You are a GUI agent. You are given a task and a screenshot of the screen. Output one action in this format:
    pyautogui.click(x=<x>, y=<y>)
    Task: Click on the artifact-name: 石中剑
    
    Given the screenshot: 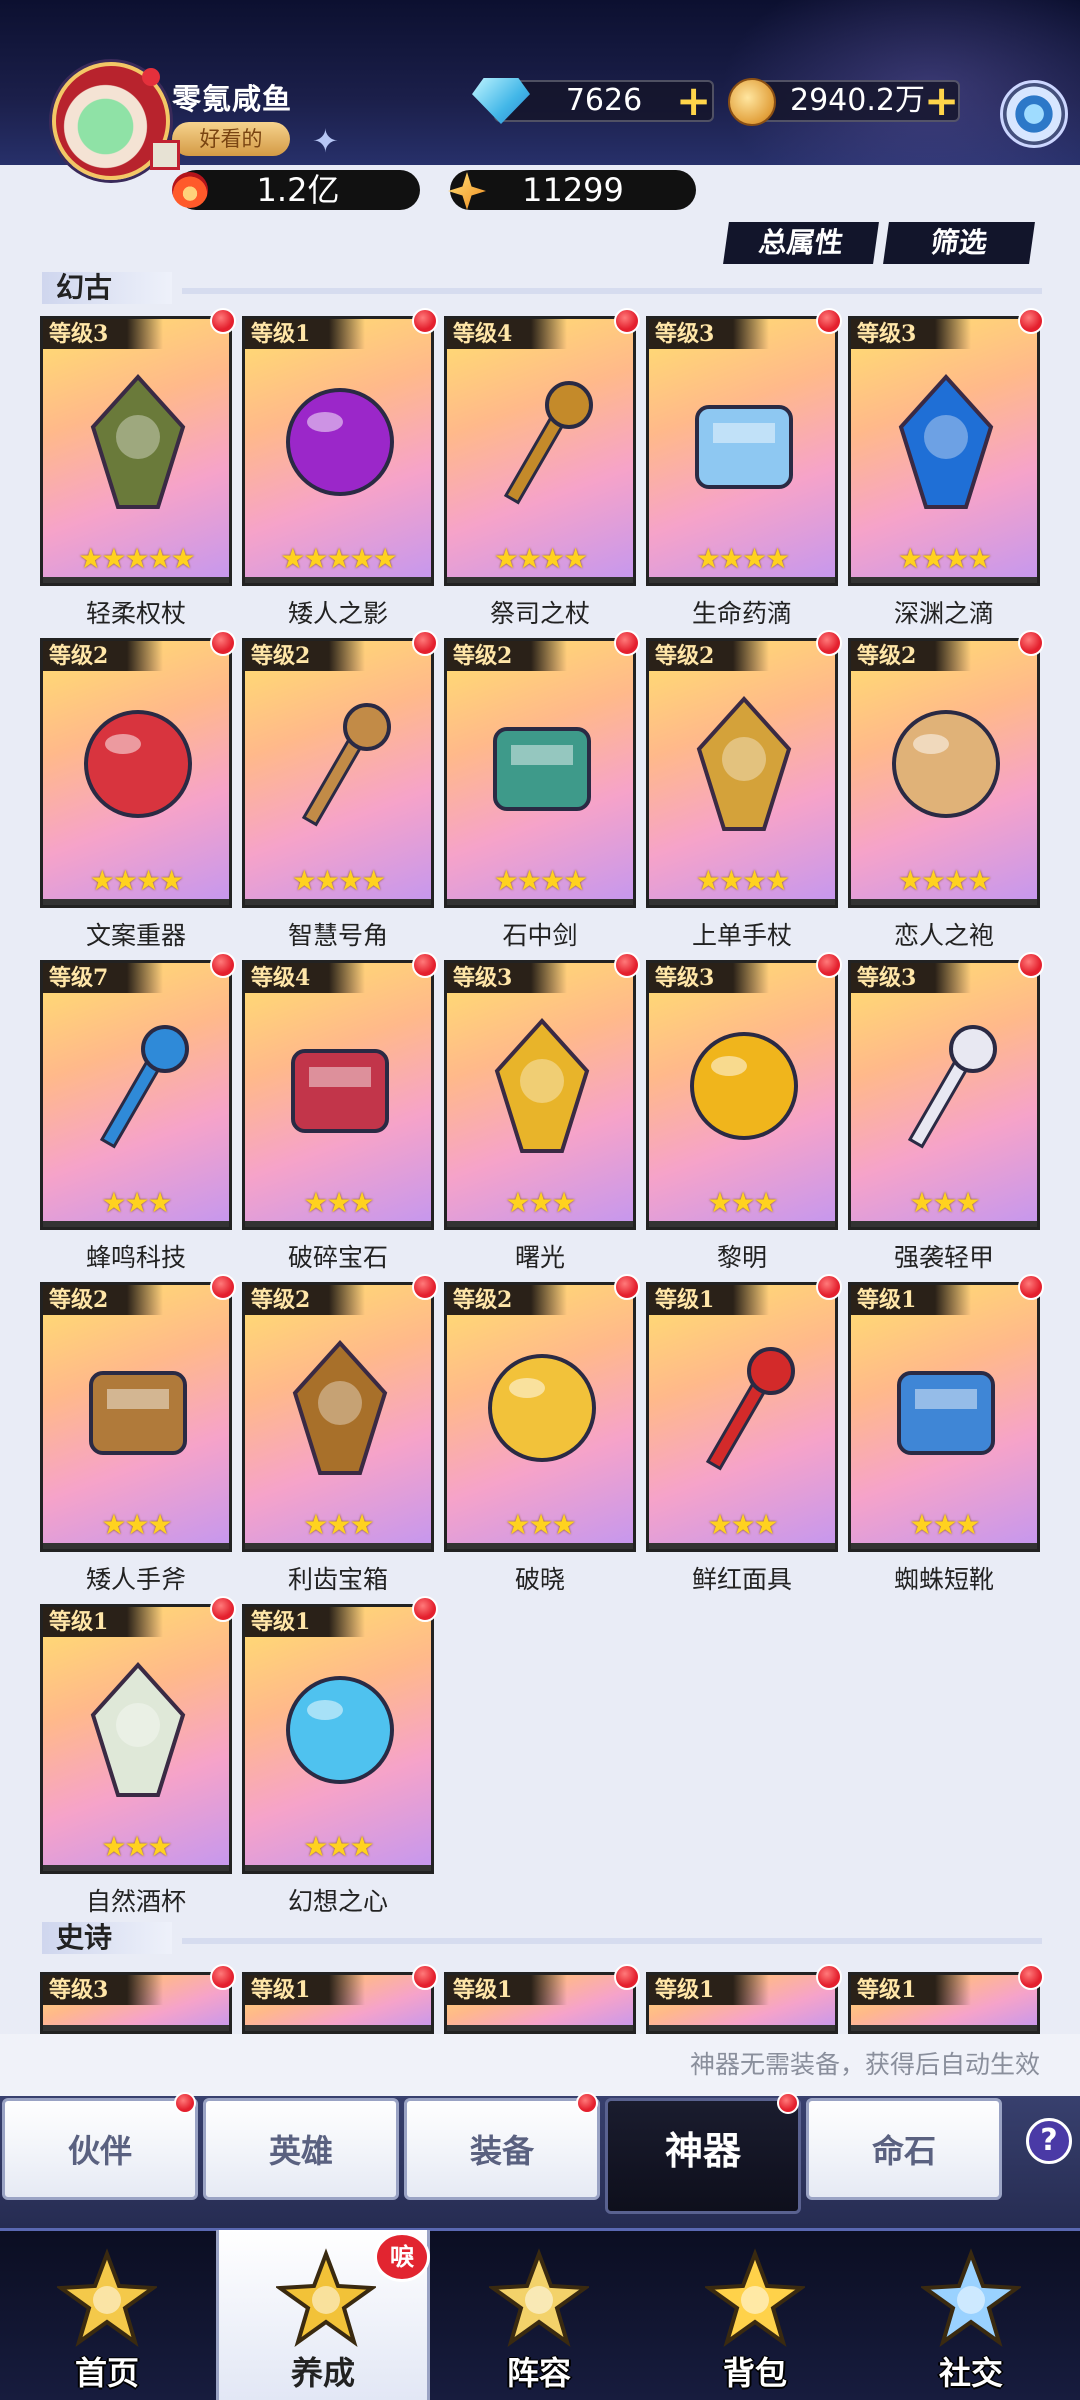 What is the action you would take?
    pyautogui.click(x=540, y=935)
    